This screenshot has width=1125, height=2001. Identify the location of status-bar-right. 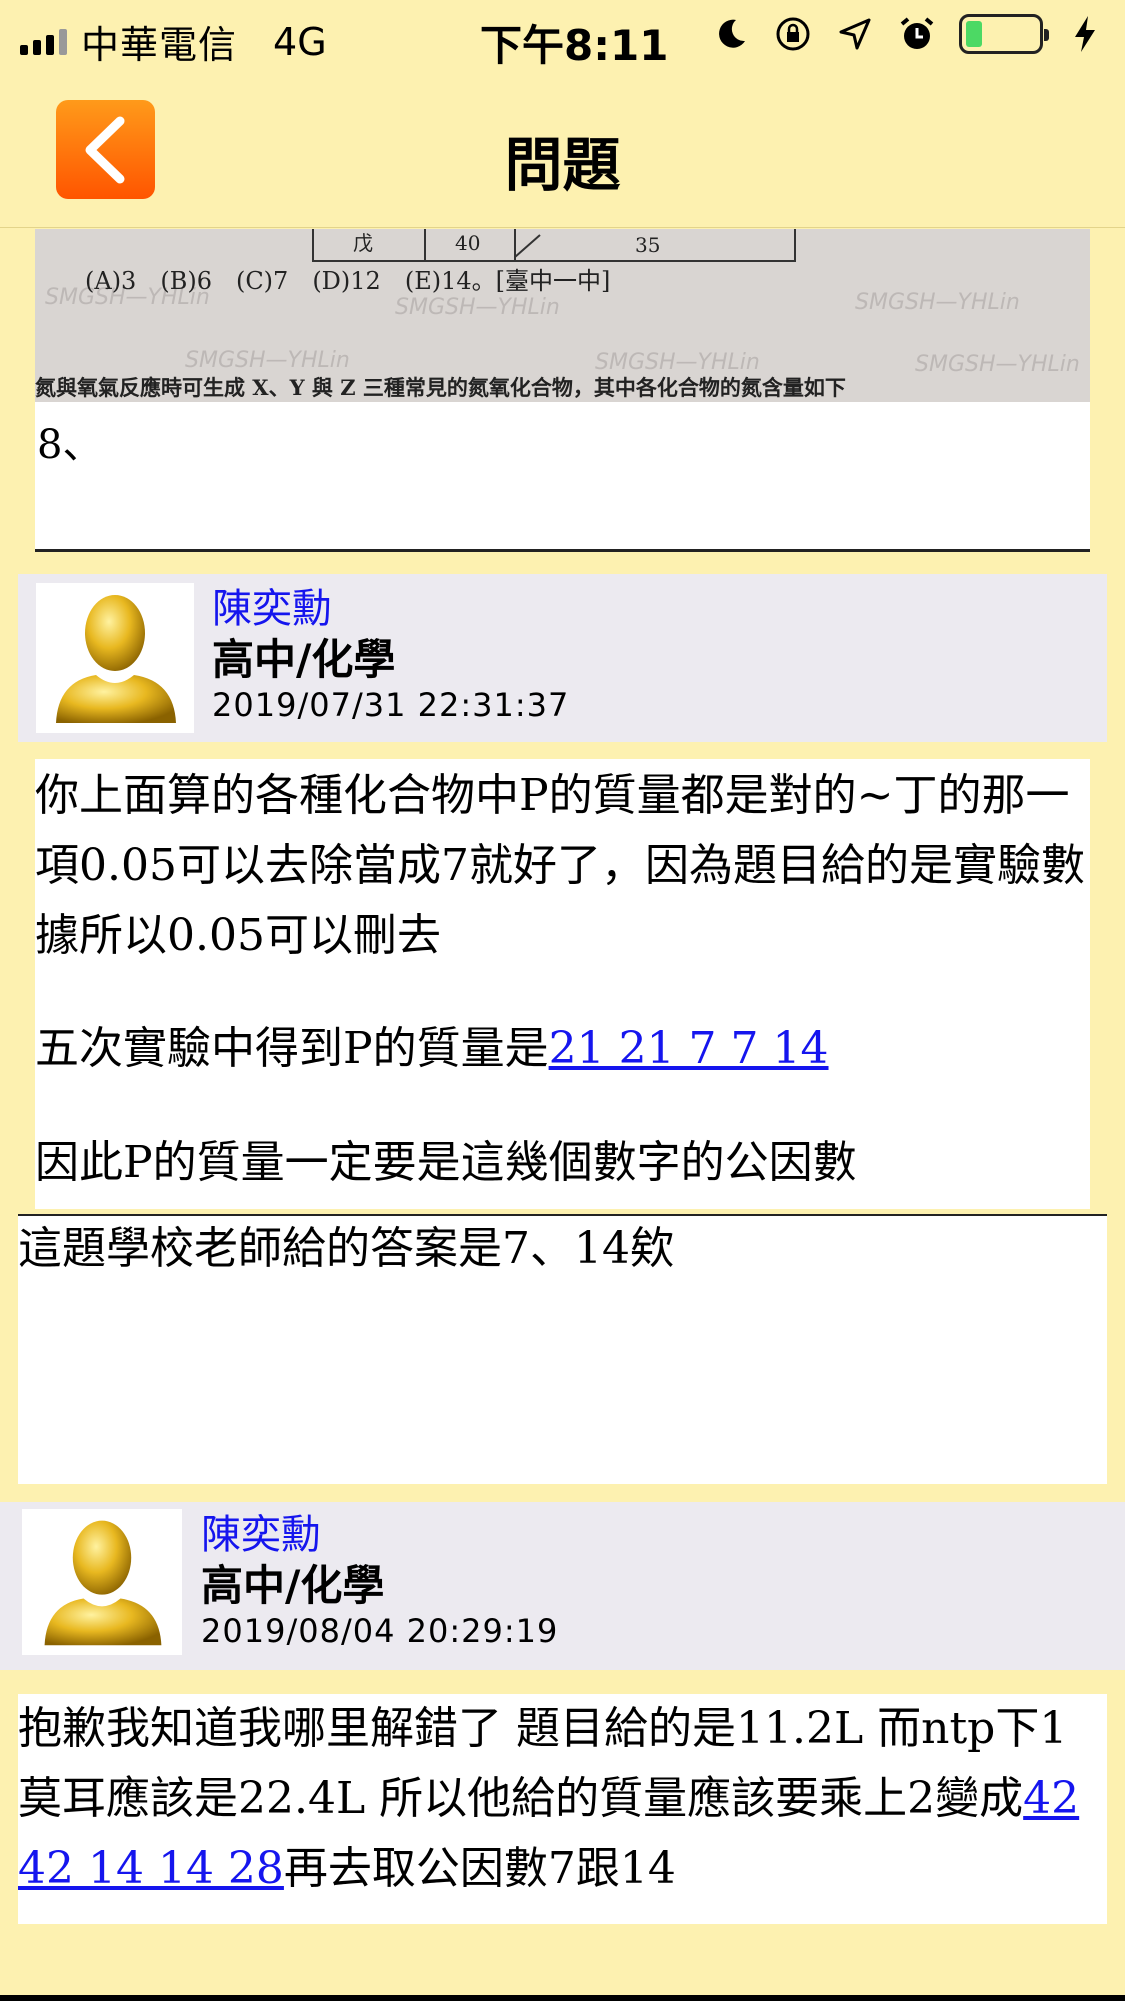
(908, 34).